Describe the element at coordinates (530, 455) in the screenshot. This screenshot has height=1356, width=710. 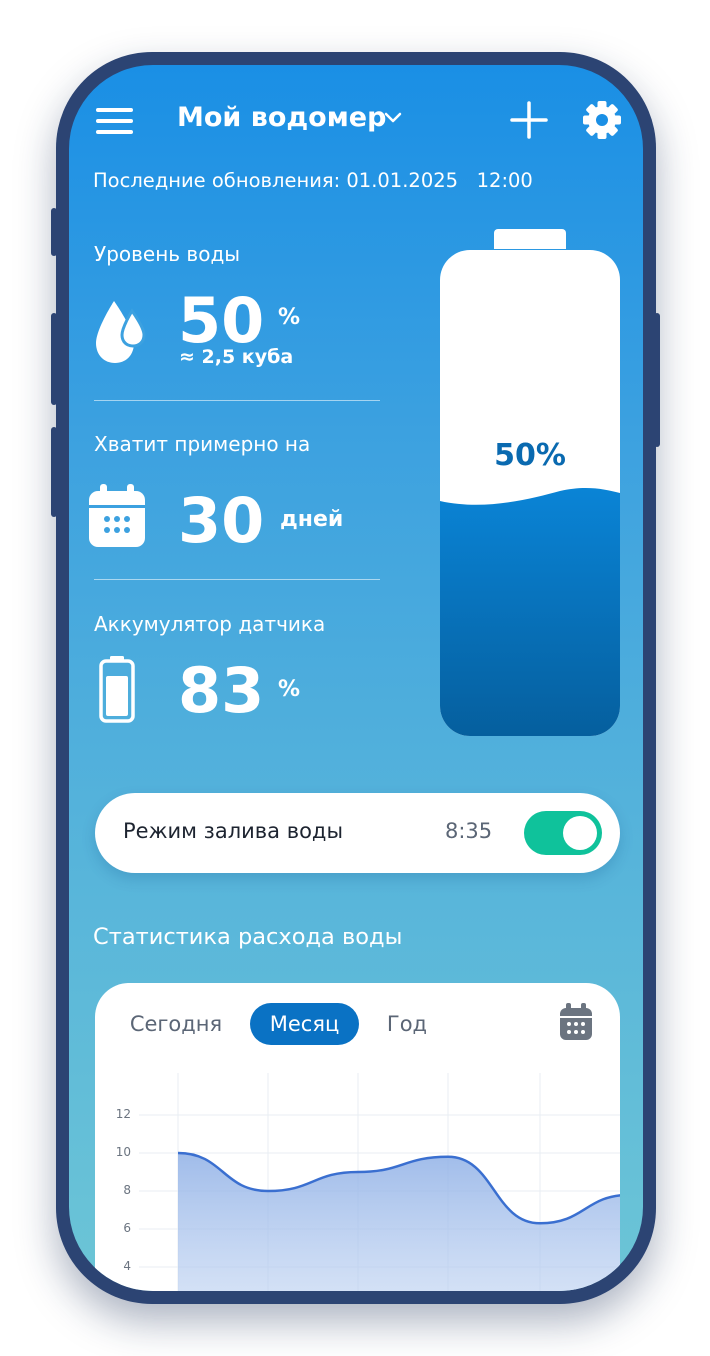
I see `tank-level-label: 50%` at that location.